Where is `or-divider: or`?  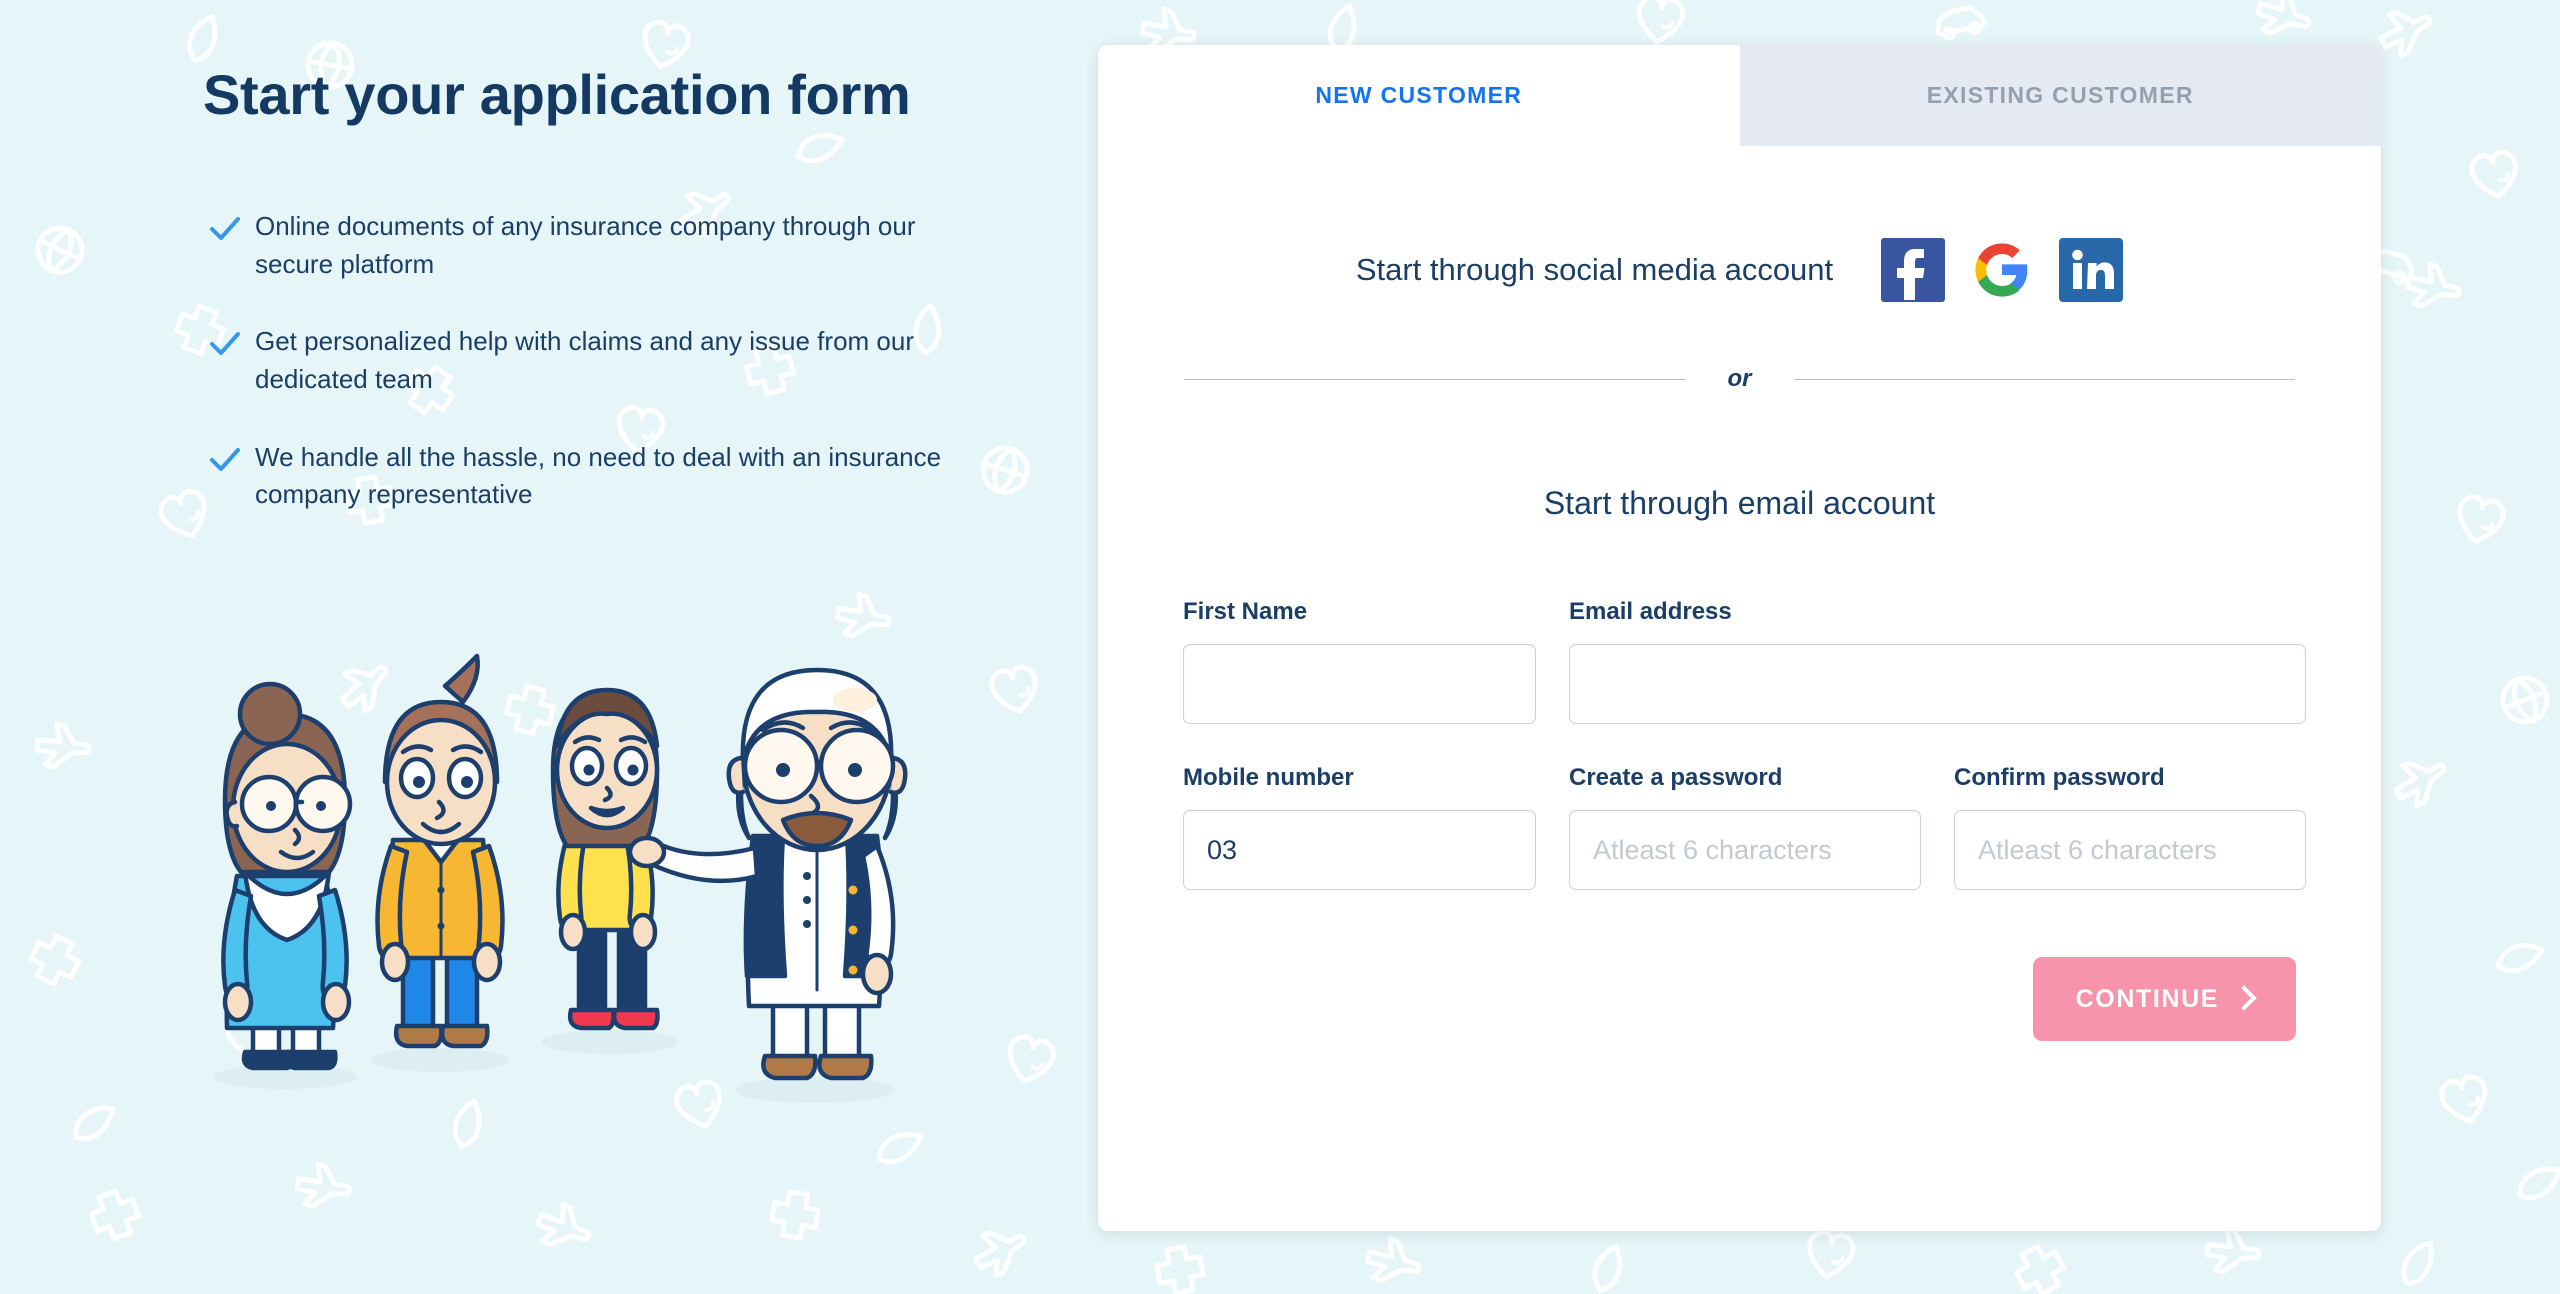 or-divider: or is located at coordinates (1739, 379).